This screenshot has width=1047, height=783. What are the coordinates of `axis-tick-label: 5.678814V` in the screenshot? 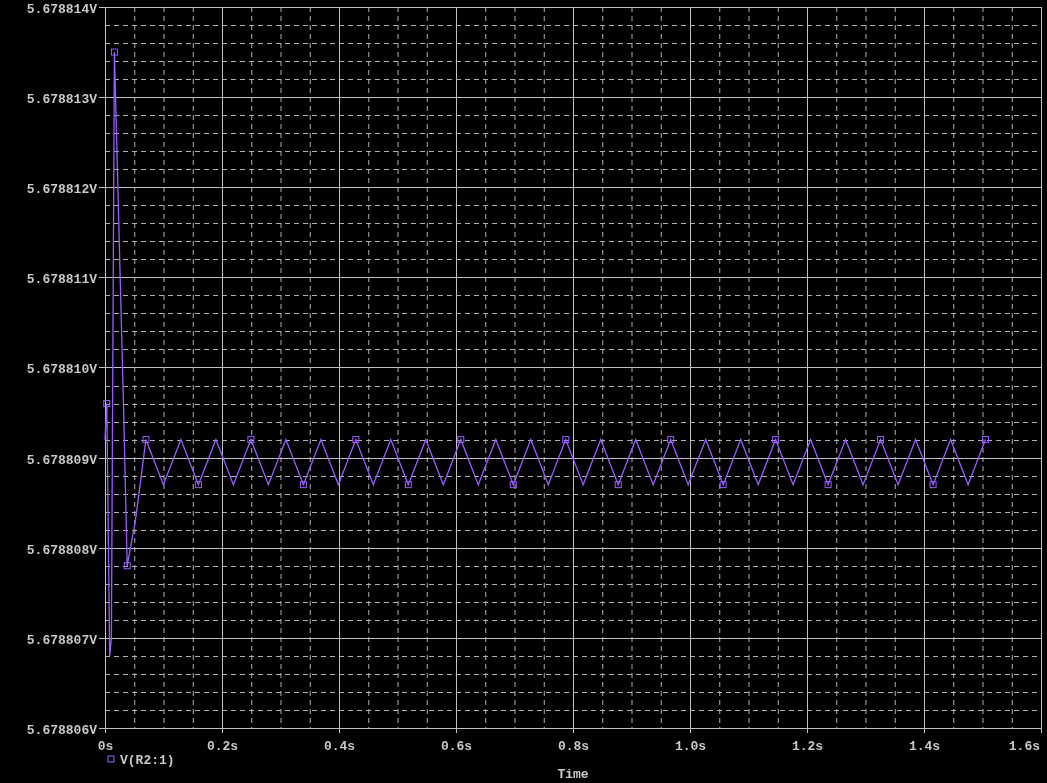 It's located at (61, 9).